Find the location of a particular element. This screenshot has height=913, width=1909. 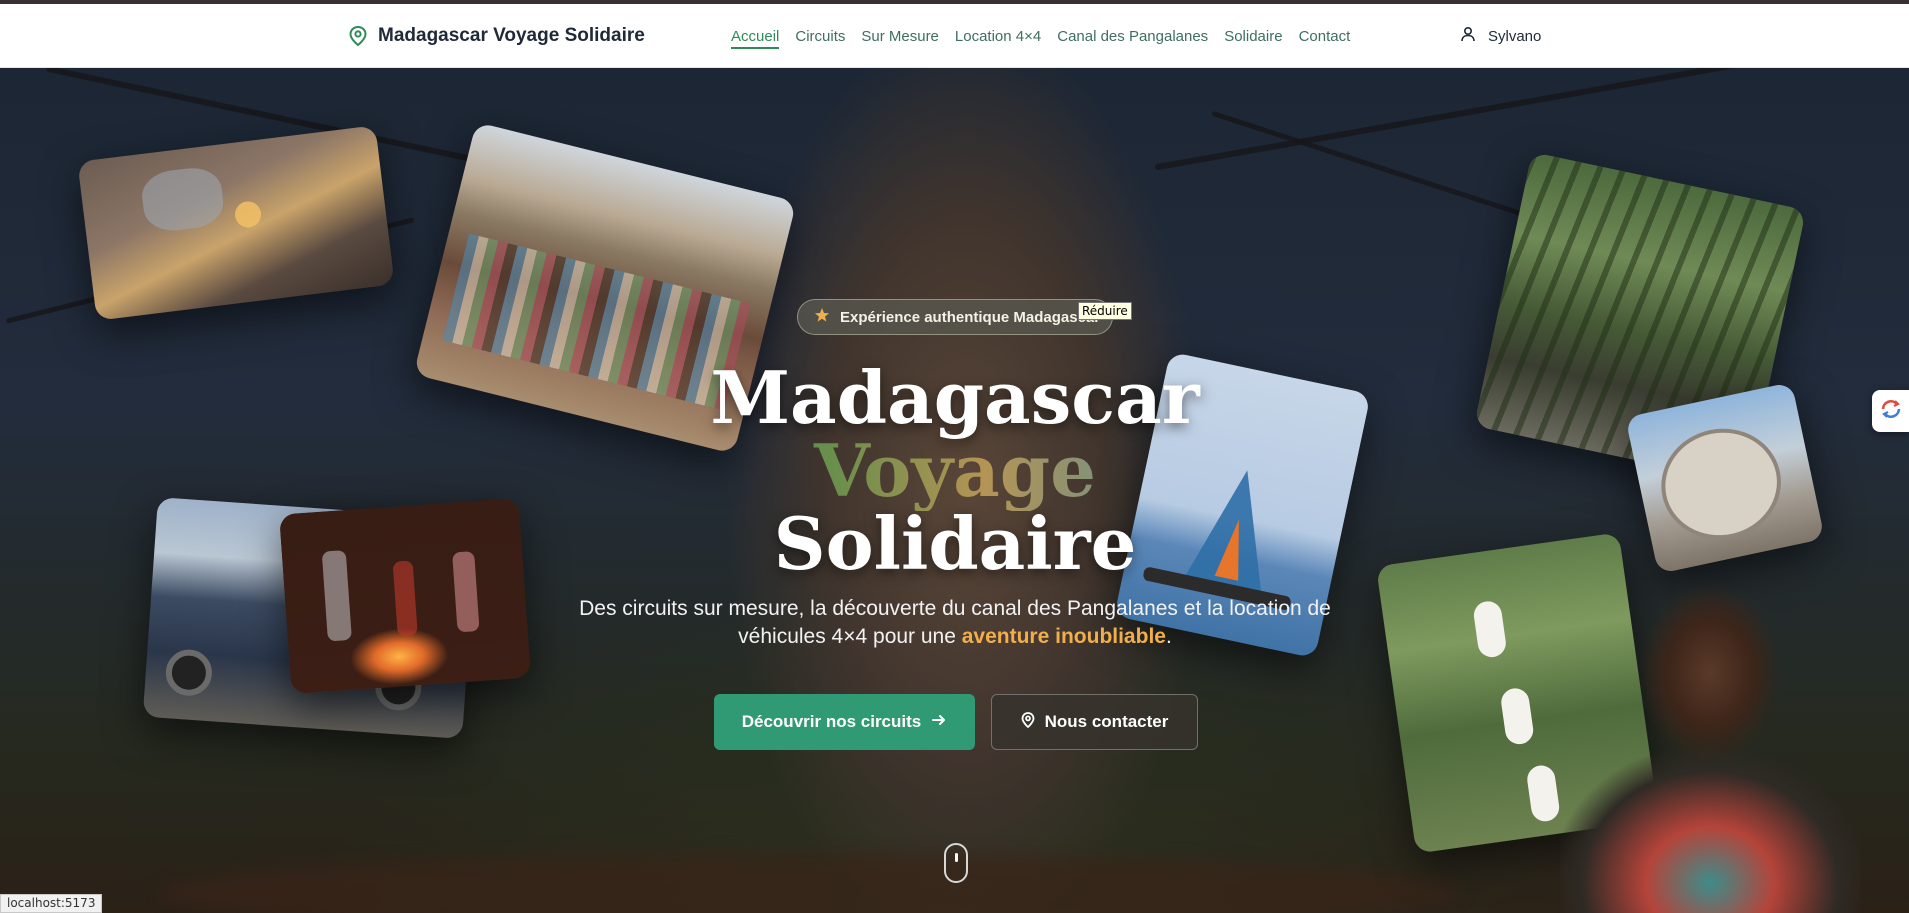

status-bar-url: localhost:5173 is located at coordinates (51, 903).